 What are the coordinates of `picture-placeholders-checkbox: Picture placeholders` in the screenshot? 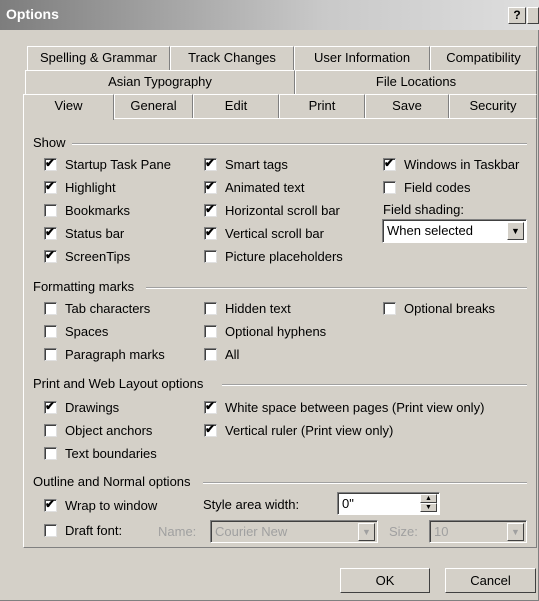 It's located at (273, 256).